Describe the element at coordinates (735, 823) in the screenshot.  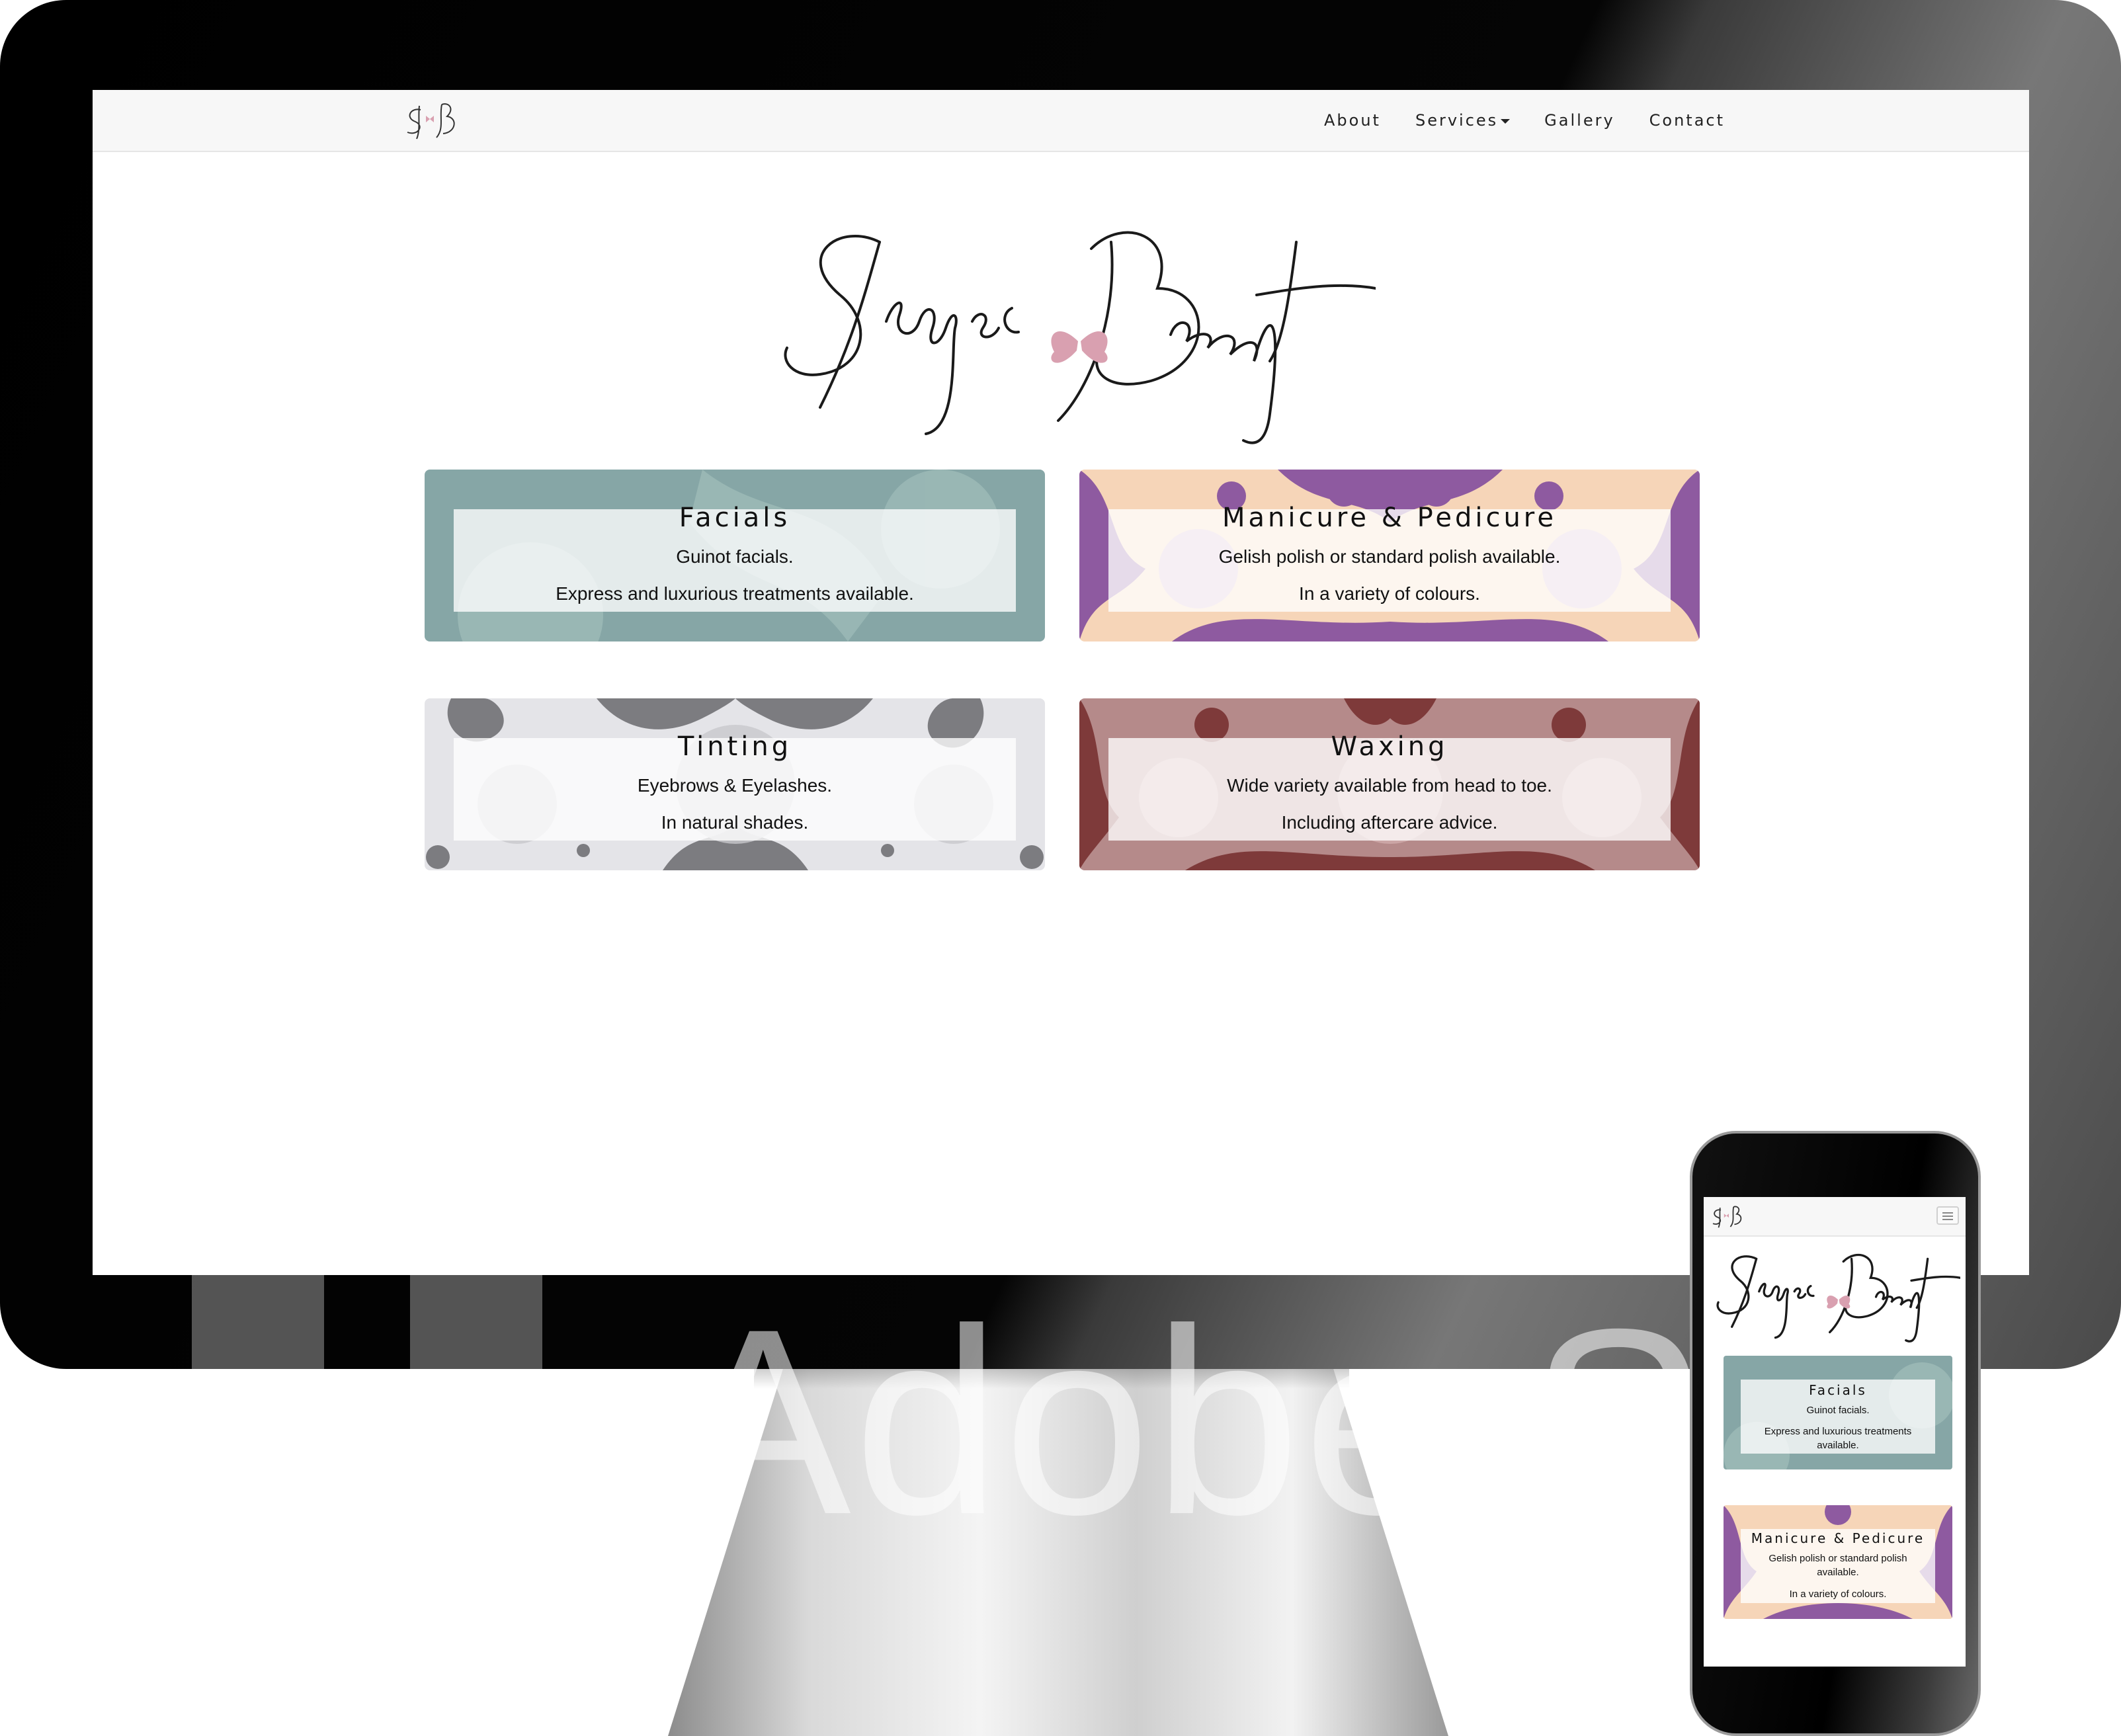
I see `card-text: In natural shades.` at that location.